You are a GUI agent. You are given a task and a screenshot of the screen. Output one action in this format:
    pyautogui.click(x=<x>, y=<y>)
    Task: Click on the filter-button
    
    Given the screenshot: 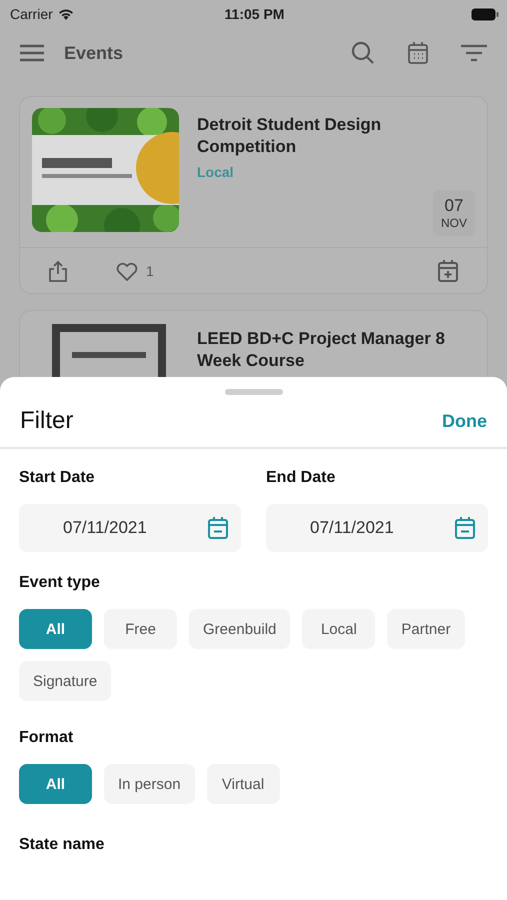 What is the action you would take?
    pyautogui.click(x=474, y=53)
    